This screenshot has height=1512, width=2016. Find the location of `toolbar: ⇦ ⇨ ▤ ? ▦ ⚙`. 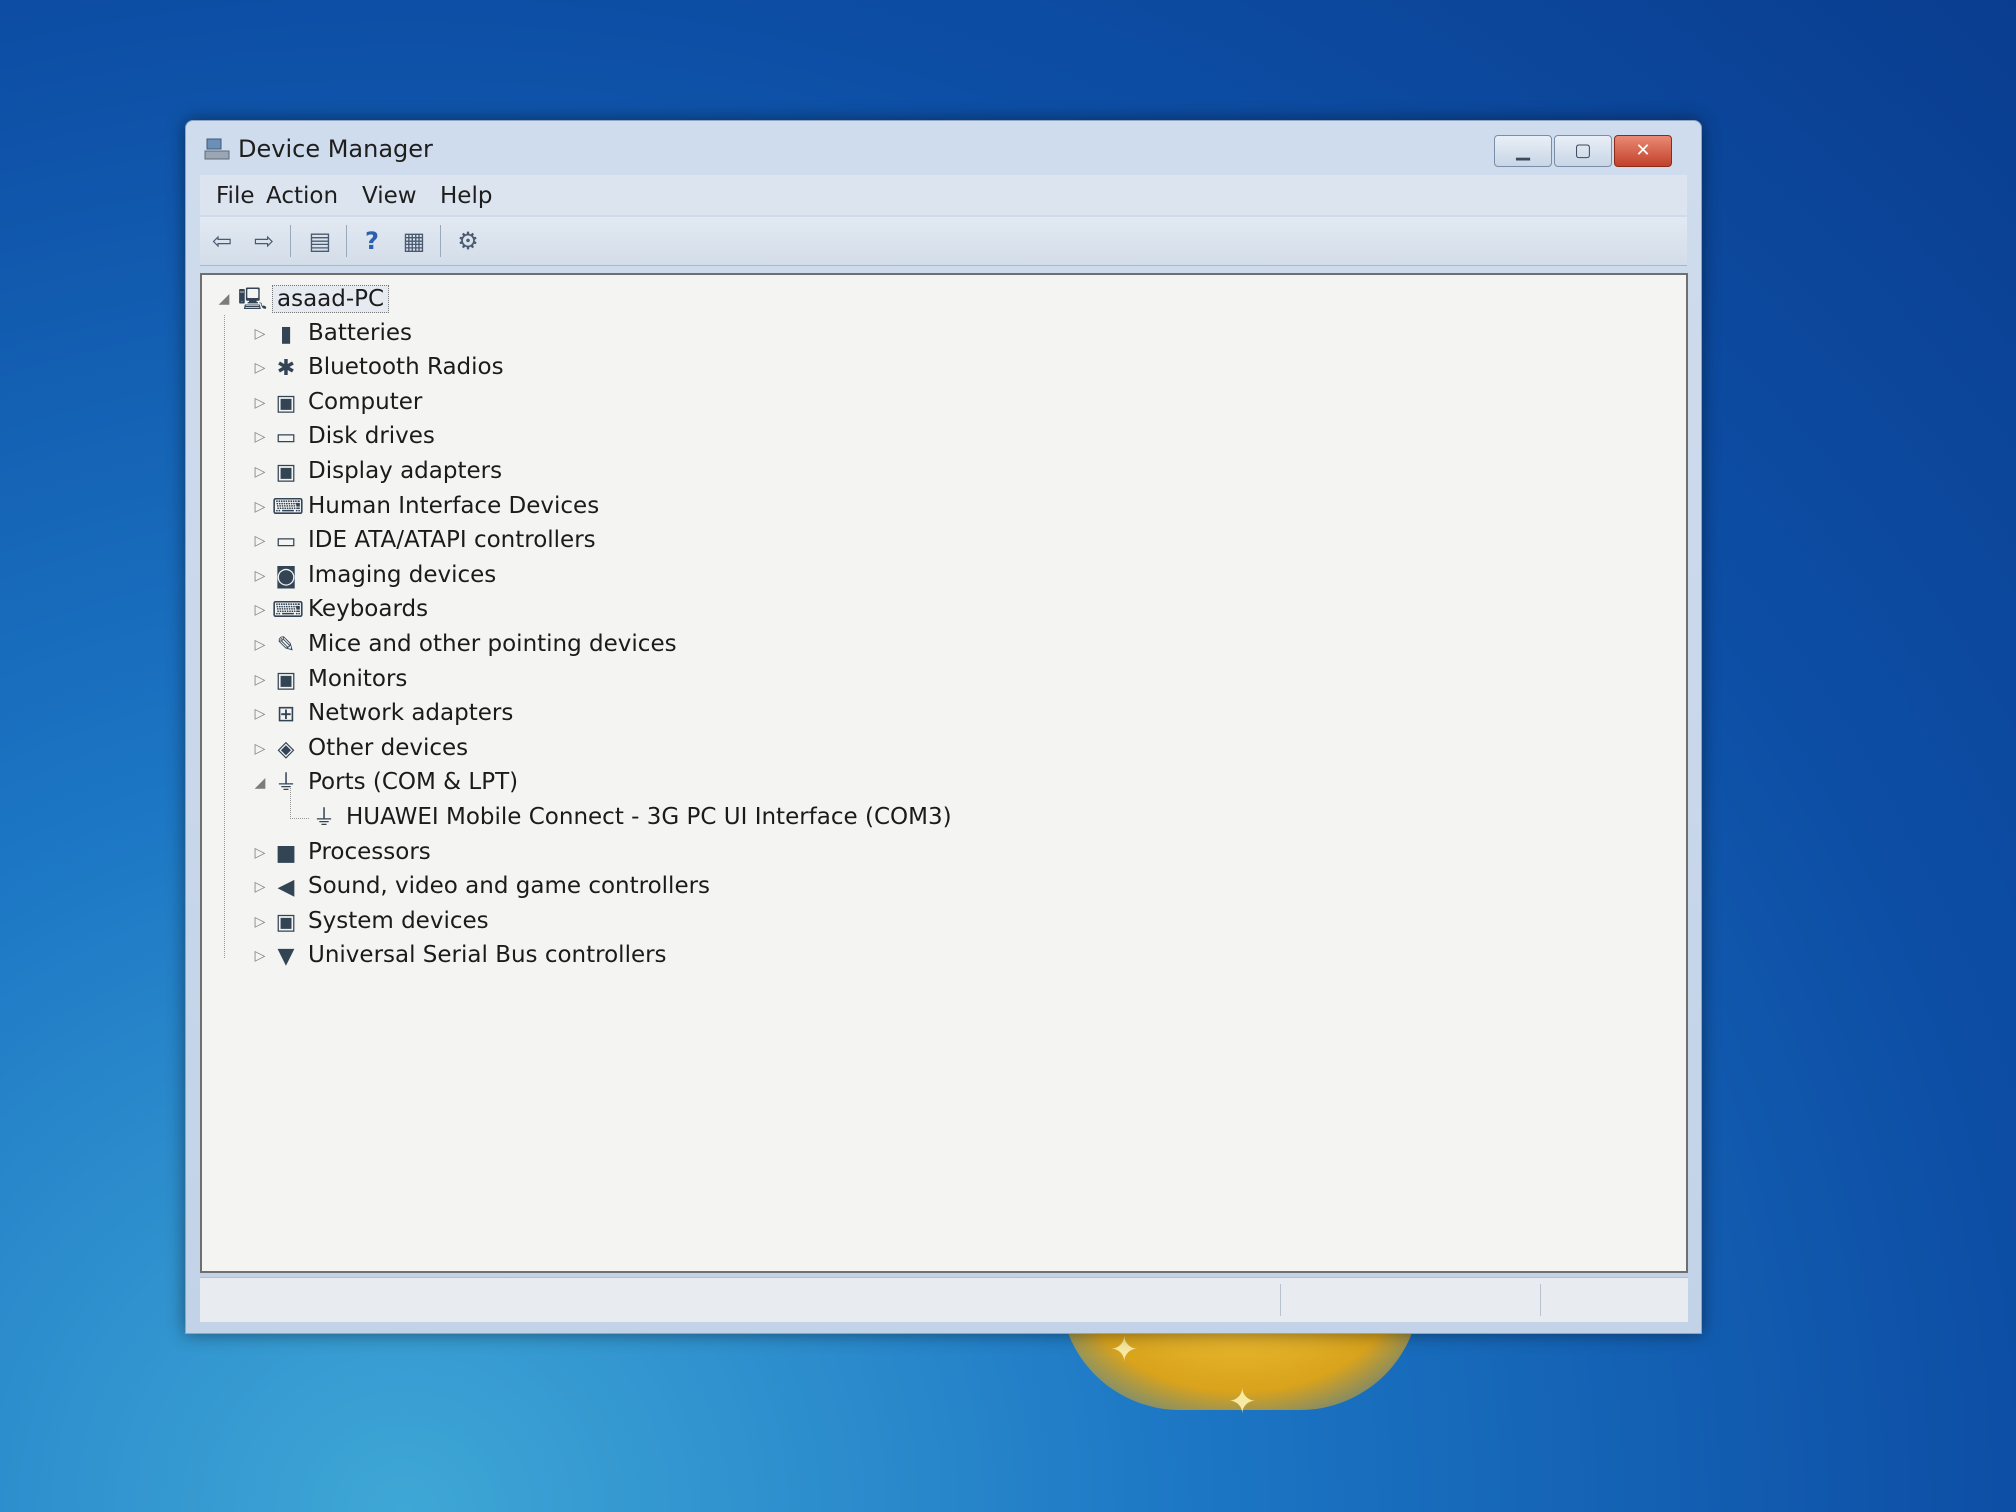

toolbar: ⇦ ⇨ ▤ ? ▦ ⚙ is located at coordinates (943, 241).